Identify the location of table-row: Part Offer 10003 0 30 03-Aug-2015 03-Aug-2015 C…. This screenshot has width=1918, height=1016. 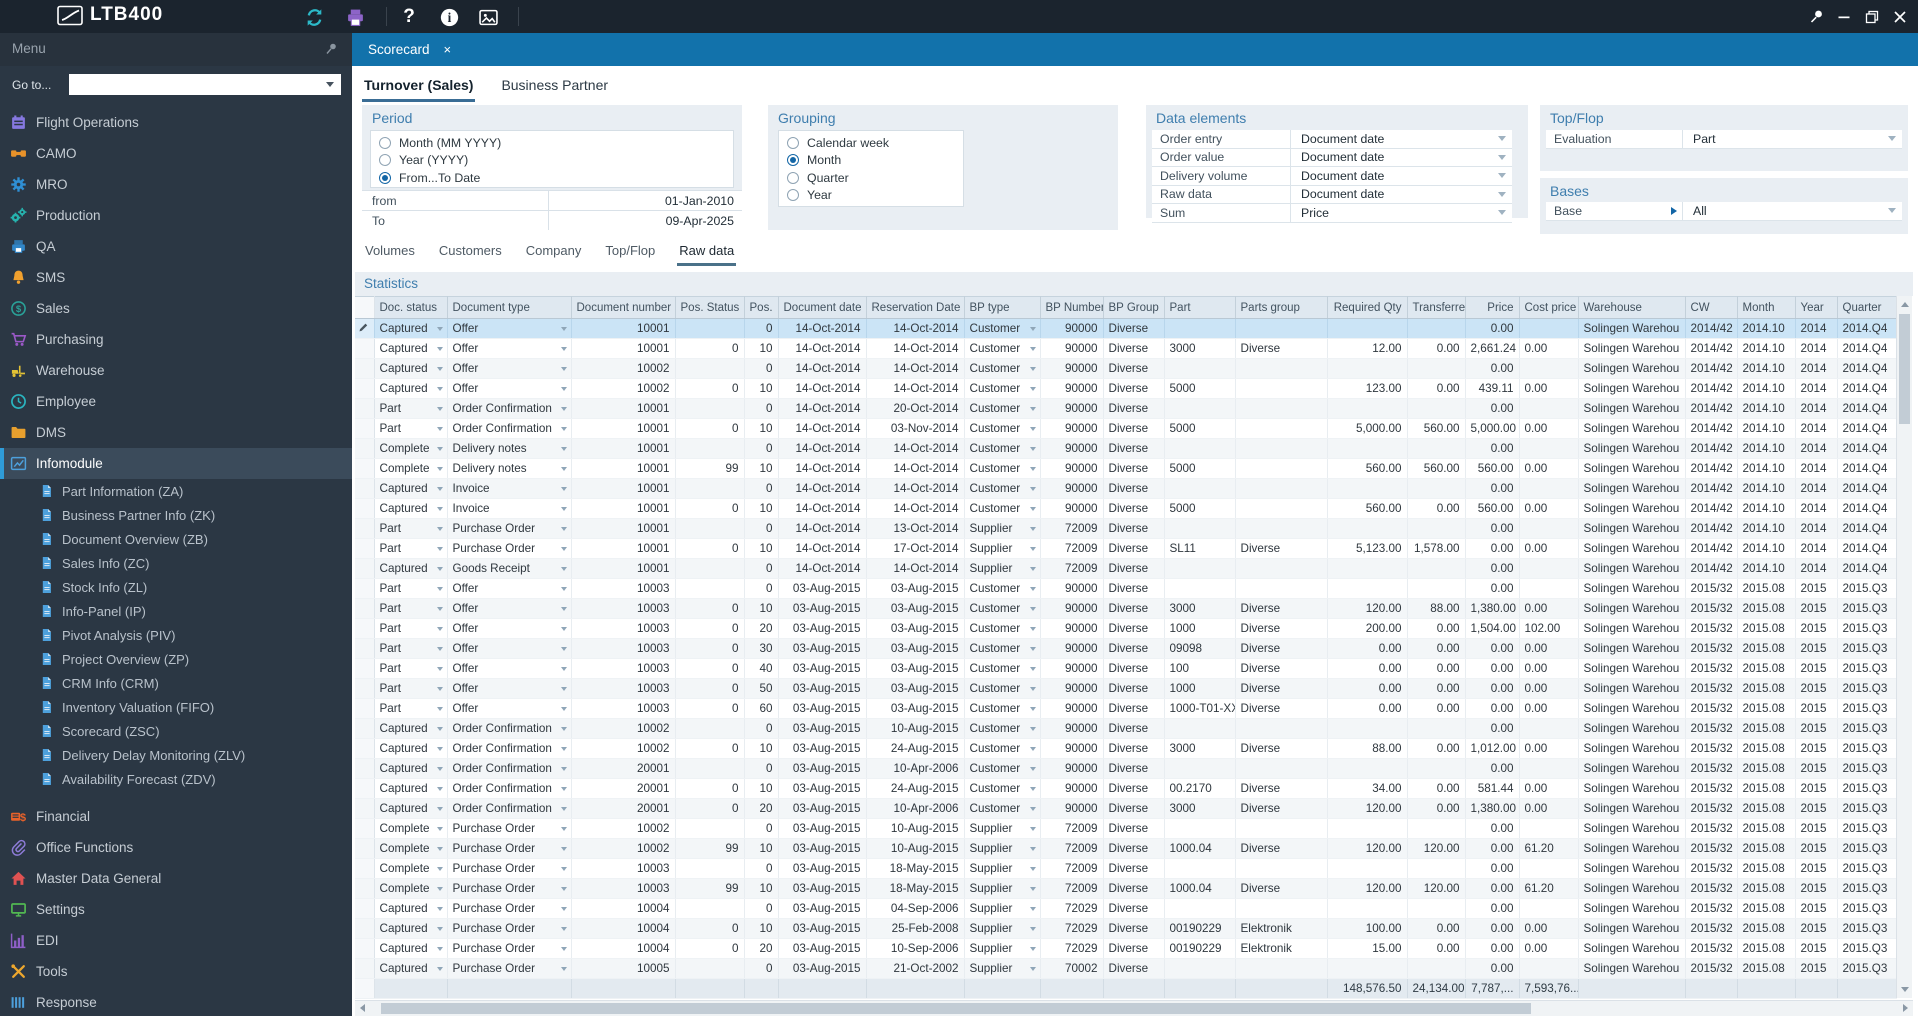
(1126, 648).